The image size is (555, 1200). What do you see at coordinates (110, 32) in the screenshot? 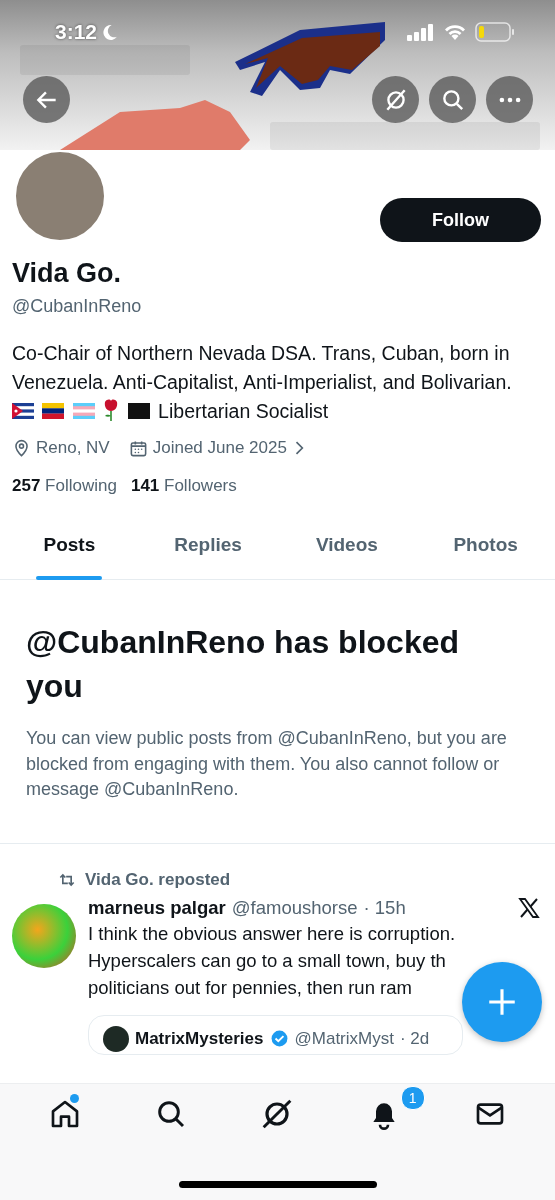
I see `moon-icon` at bounding box center [110, 32].